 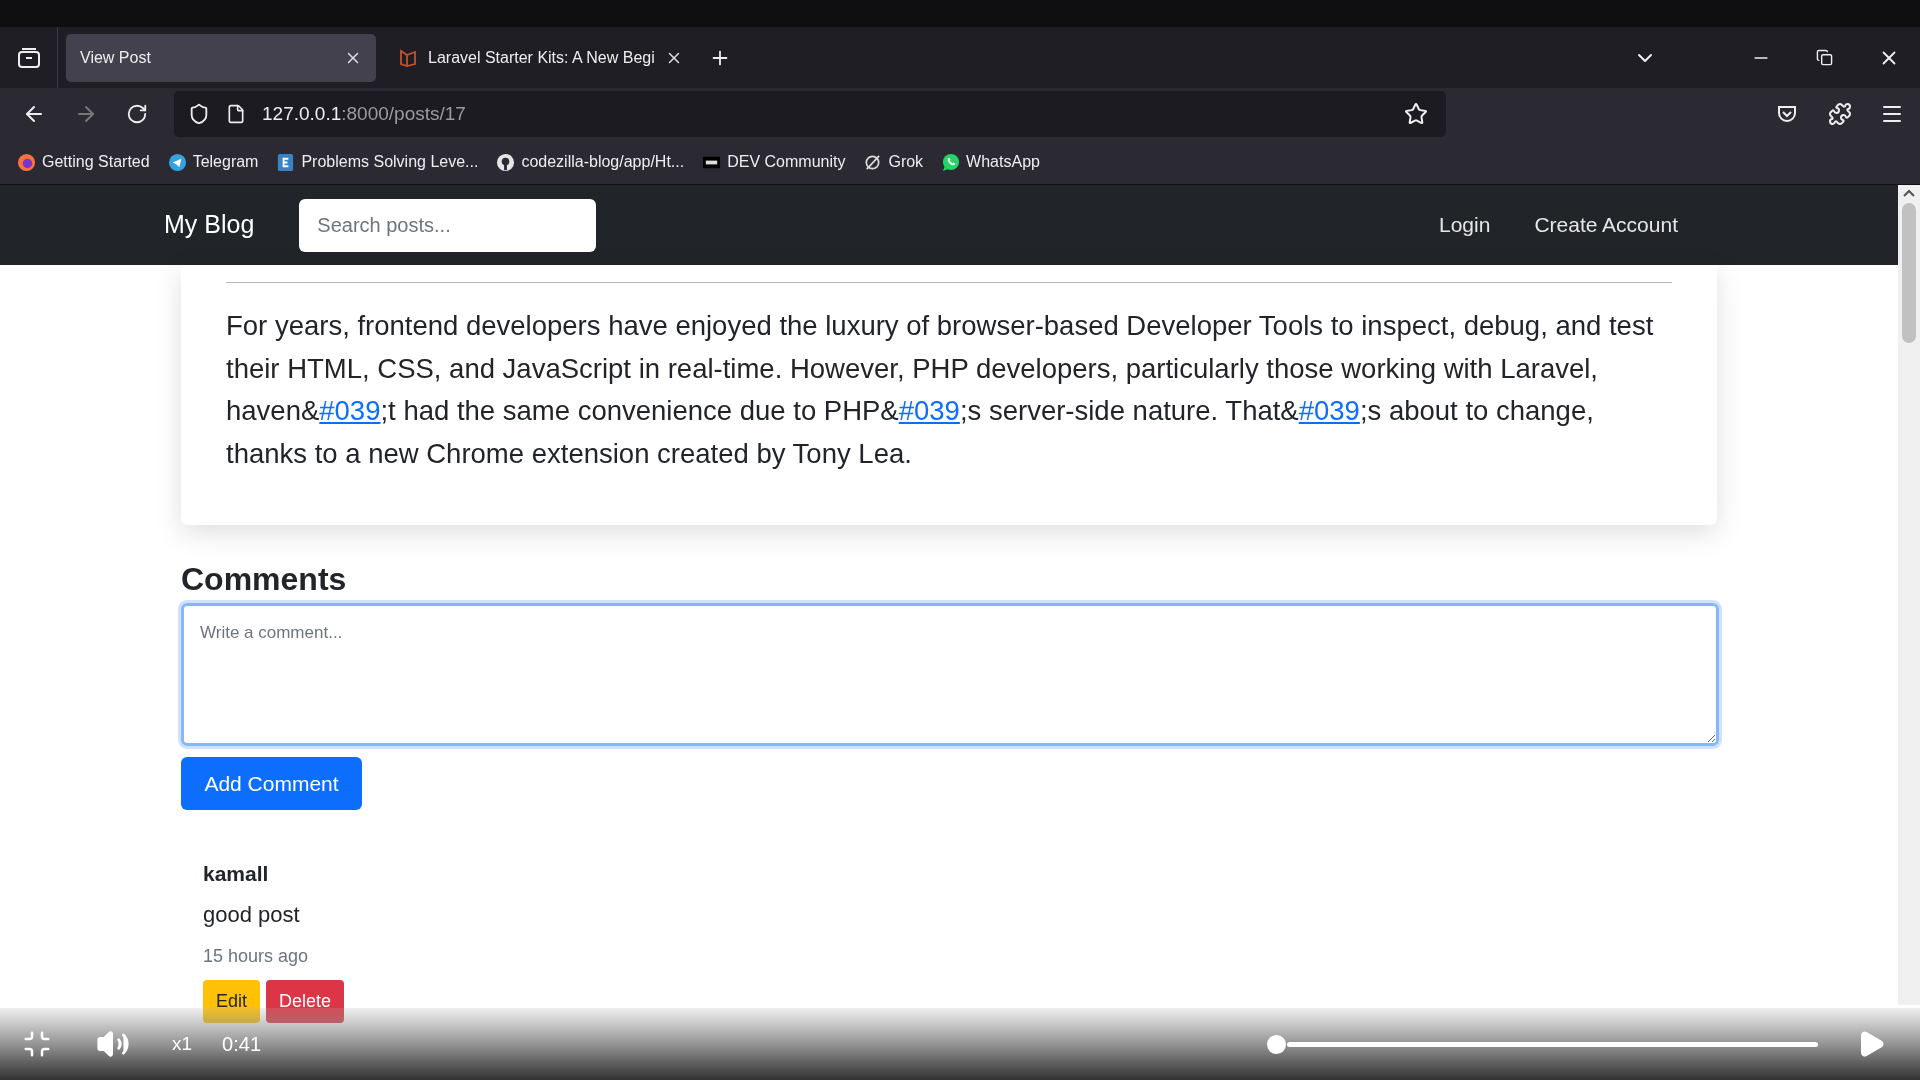 I want to click on browser-tab: Laravel Starter Kits: A New Begi, so click(x=540, y=57).